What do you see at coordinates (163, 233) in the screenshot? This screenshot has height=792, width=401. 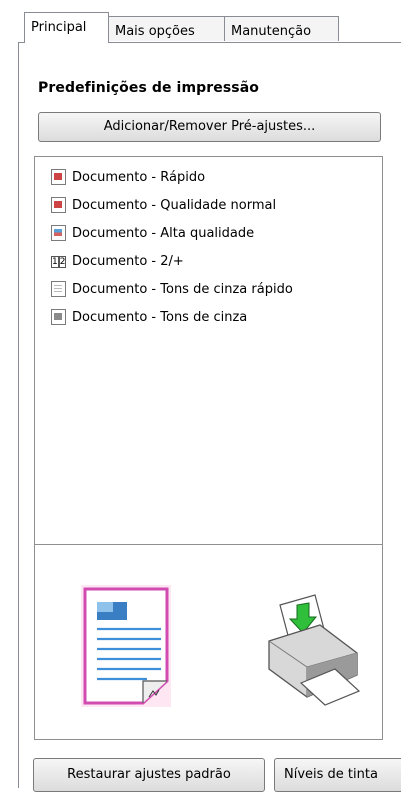 I see `list-item-label: Documento - Alta qualidade` at bounding box center [163, 233].